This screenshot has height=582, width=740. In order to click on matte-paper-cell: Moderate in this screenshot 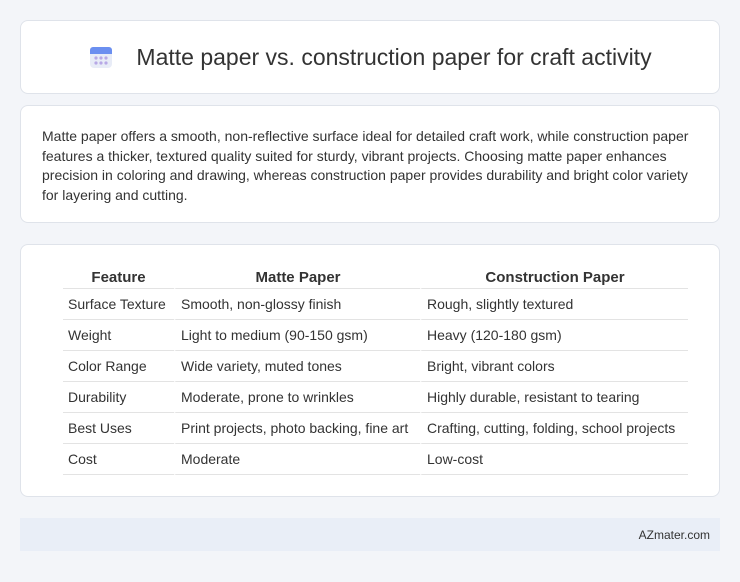, I will do `click(297, 459)`.